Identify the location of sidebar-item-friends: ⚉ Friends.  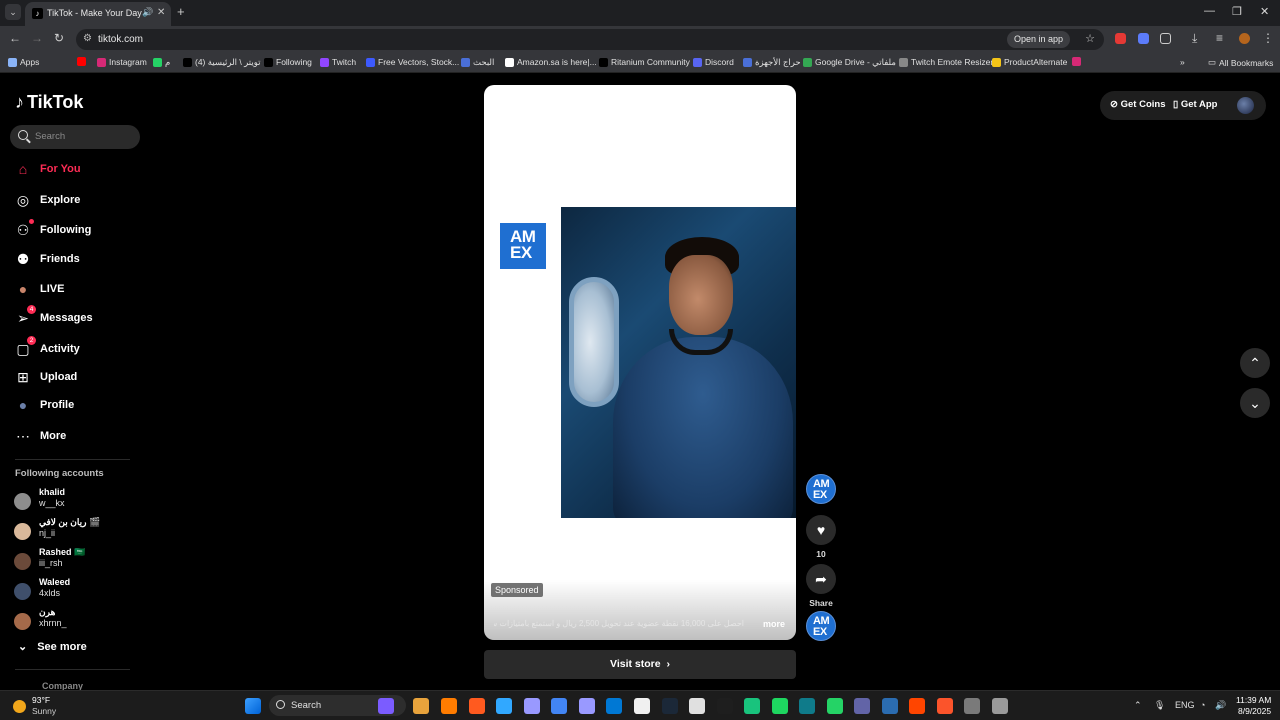
(47, 259).